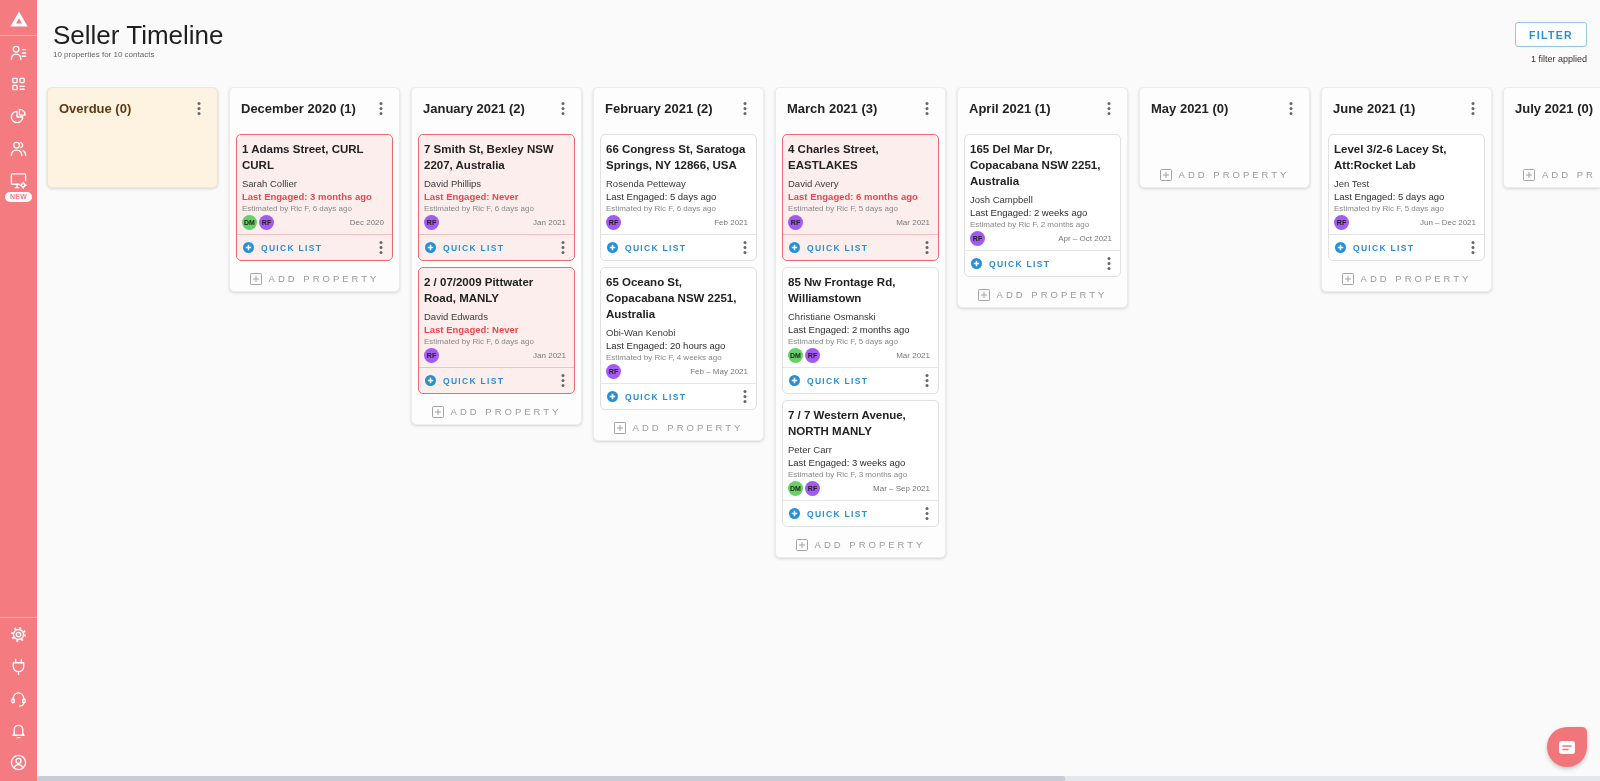 This screenshot has height=781, width=1600. Describe the element at coordinates (18, 84) in the screenshot. I see `dashboard-icon` at that location.